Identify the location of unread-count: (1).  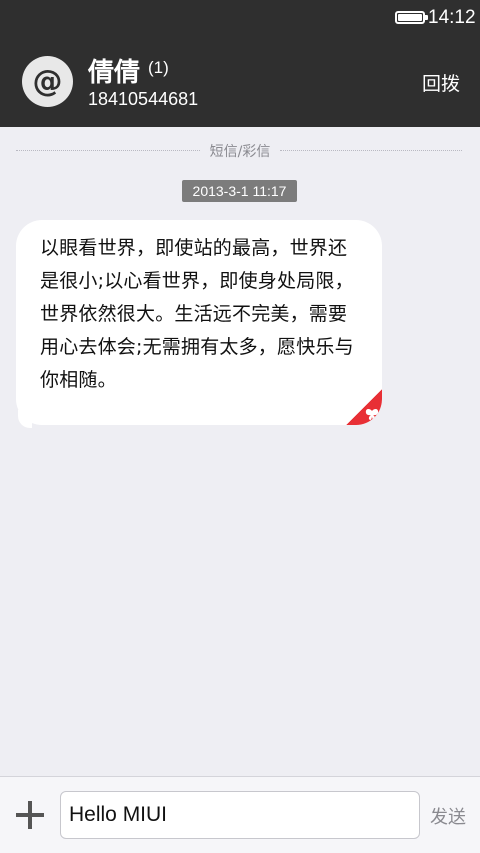
(158, 67).